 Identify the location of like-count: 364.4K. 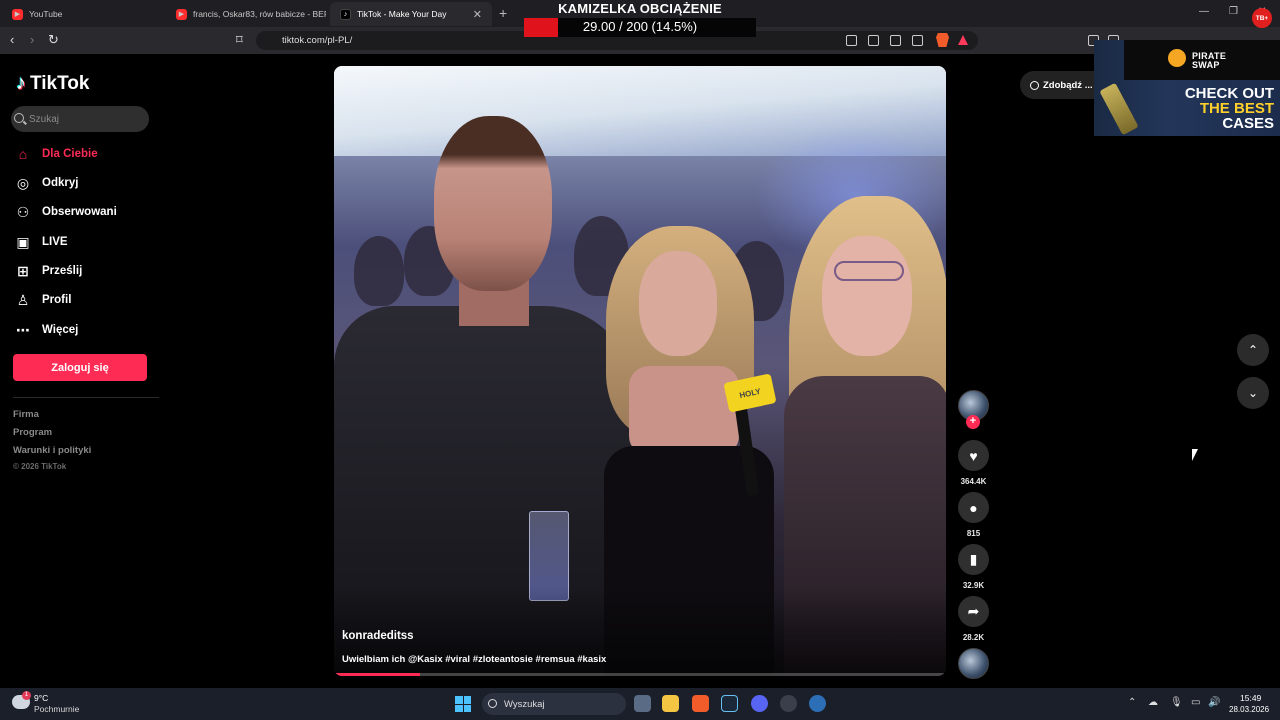
(973, 481).